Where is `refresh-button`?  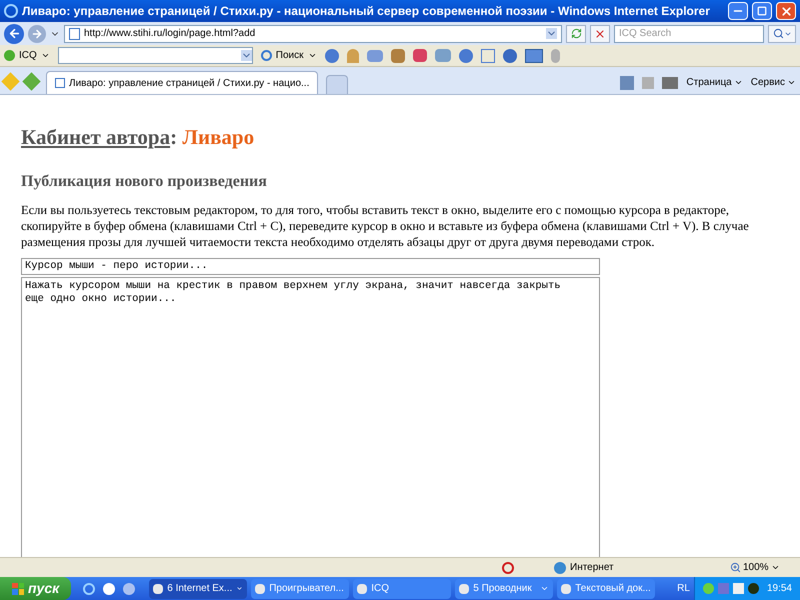 refresh-button is located at coordinates (576, 33).